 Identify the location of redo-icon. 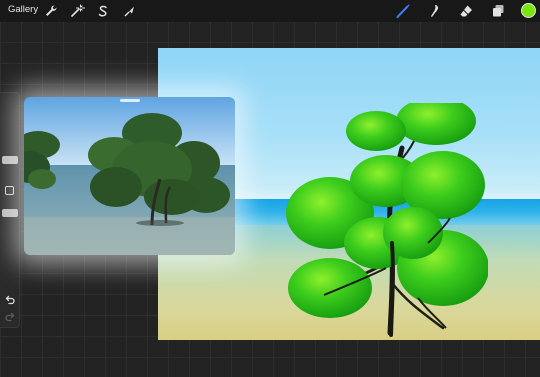
(10, 317).